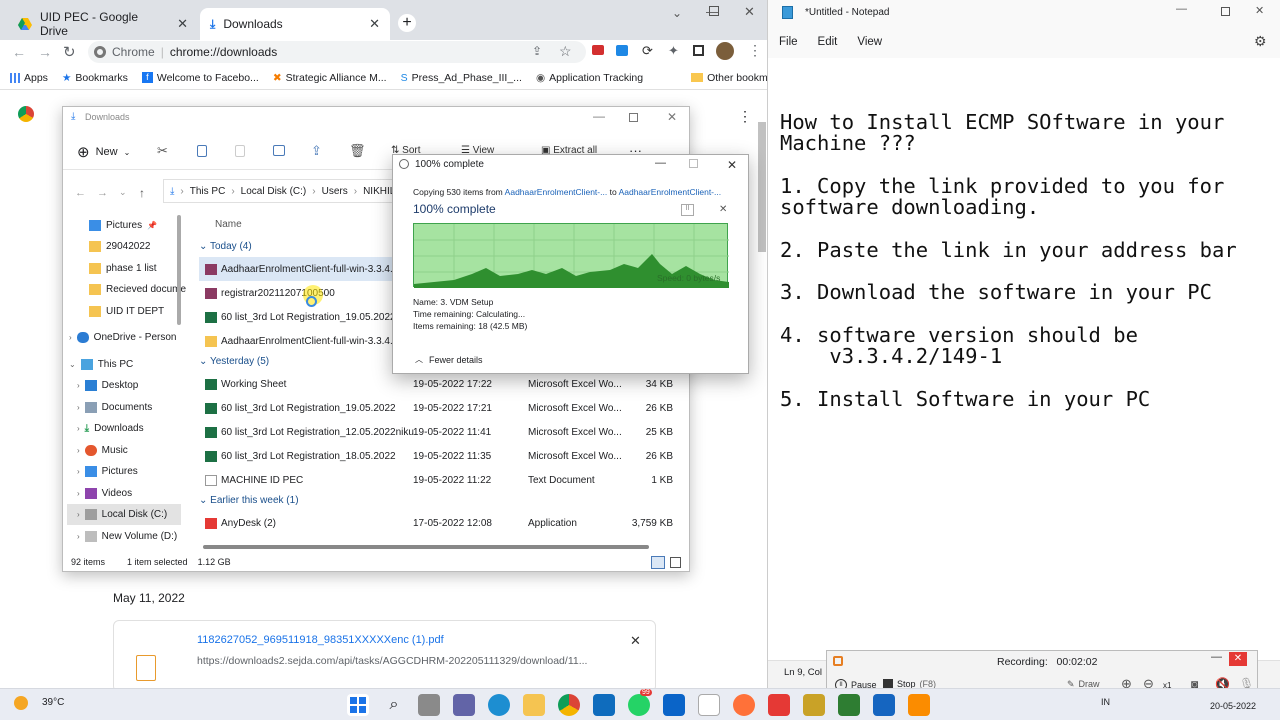 The width and height of the screenshot is (1280, 720). What do you see at coordinates (499, 705) in the screenshot?
I see `edge-icon` at bounding box center [499, 705].